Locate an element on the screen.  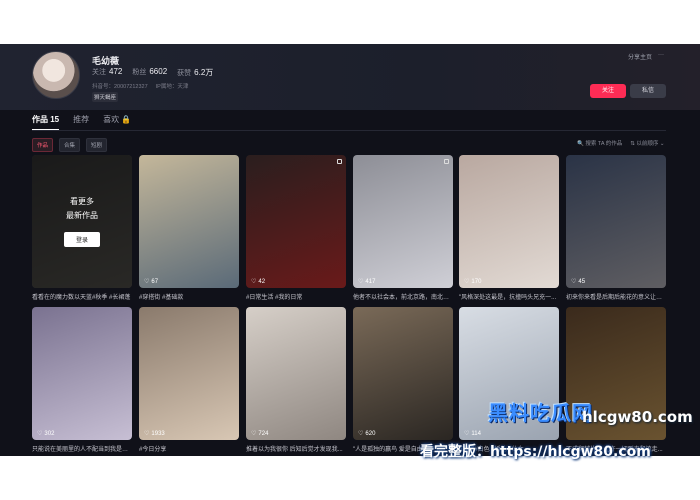
like-count: ♡ 170 is located at coordinates (473, 282).